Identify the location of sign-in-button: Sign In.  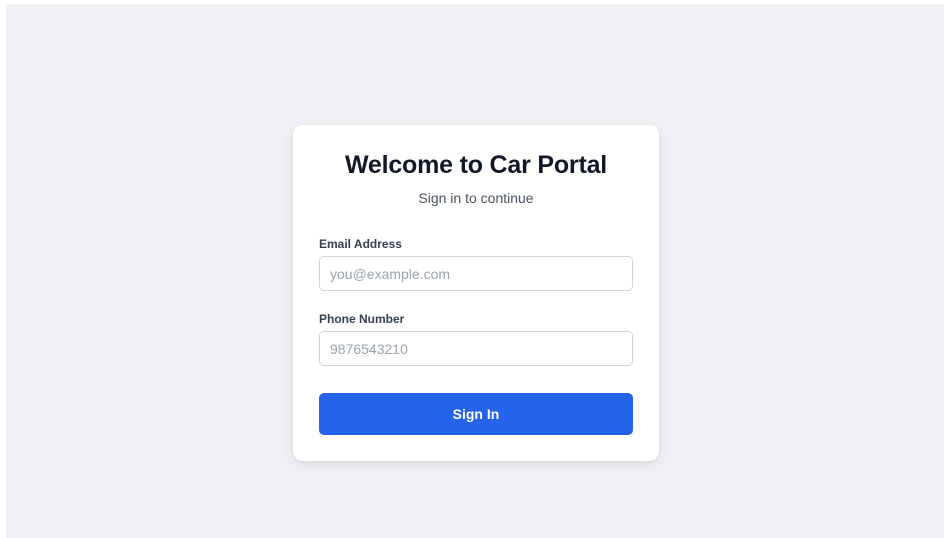
(476, 414).